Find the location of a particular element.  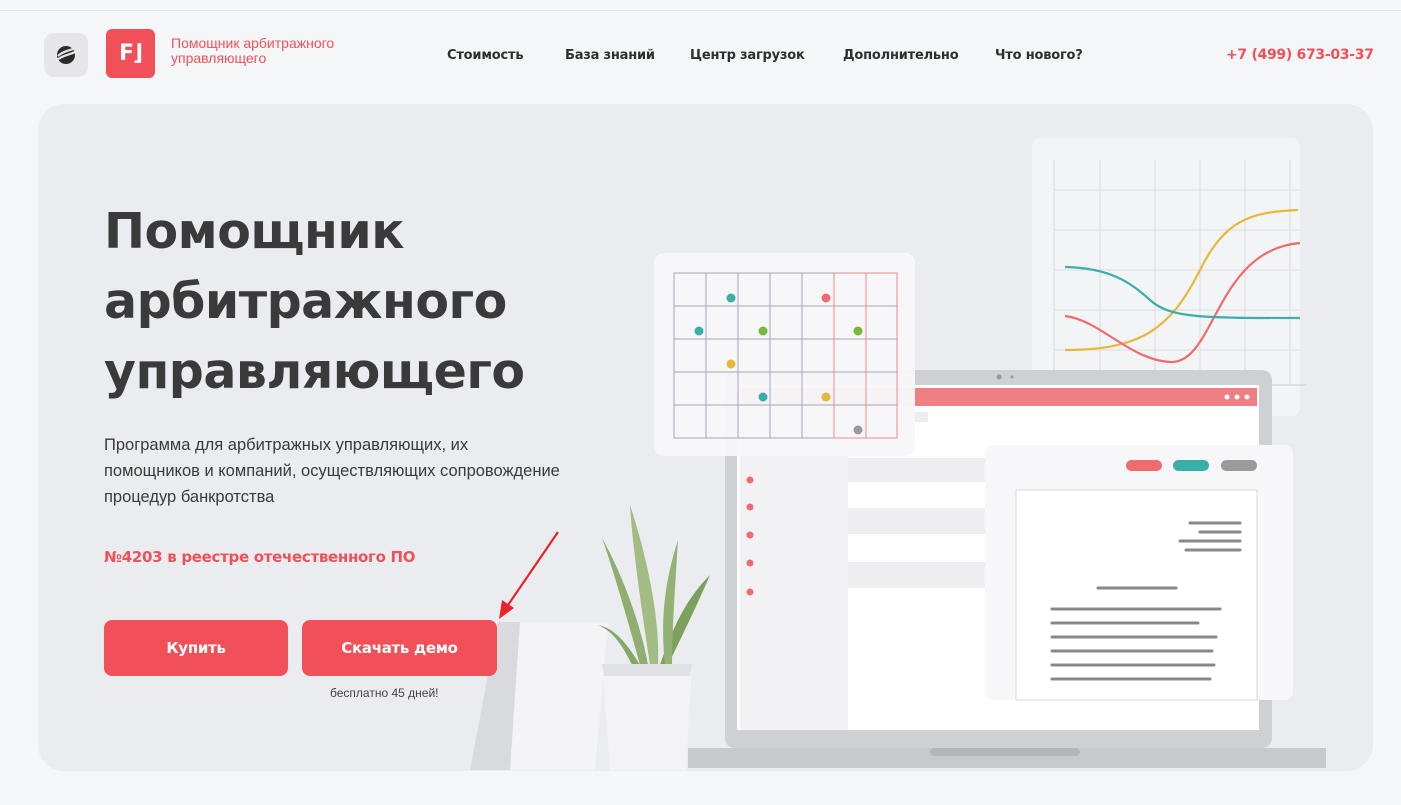

download-demo-button: Скачать демо is located at coordinates (399, 648).